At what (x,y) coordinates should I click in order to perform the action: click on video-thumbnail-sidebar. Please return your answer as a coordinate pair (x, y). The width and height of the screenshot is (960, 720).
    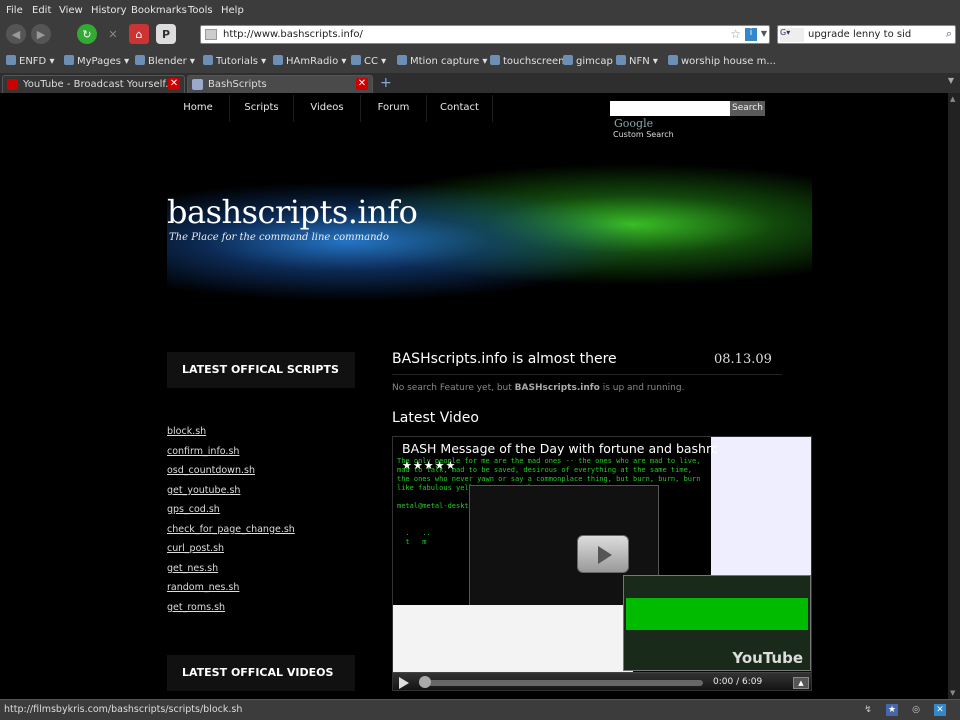
    Looking at the image, I should click on (761, 512).